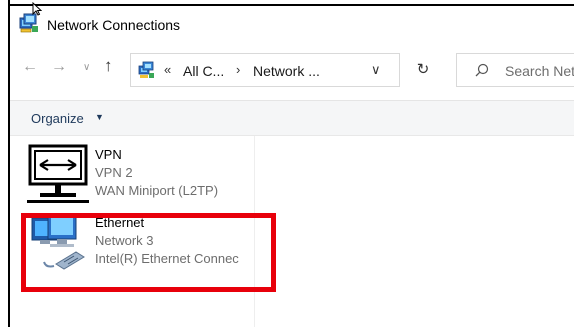 The height and width of the screenshot is (327, 574). What do you see at coordinates (86, 67) in the screenshot?
I see `recent-locations-chevron-icon: ∨` at bounding box center [86, 67].